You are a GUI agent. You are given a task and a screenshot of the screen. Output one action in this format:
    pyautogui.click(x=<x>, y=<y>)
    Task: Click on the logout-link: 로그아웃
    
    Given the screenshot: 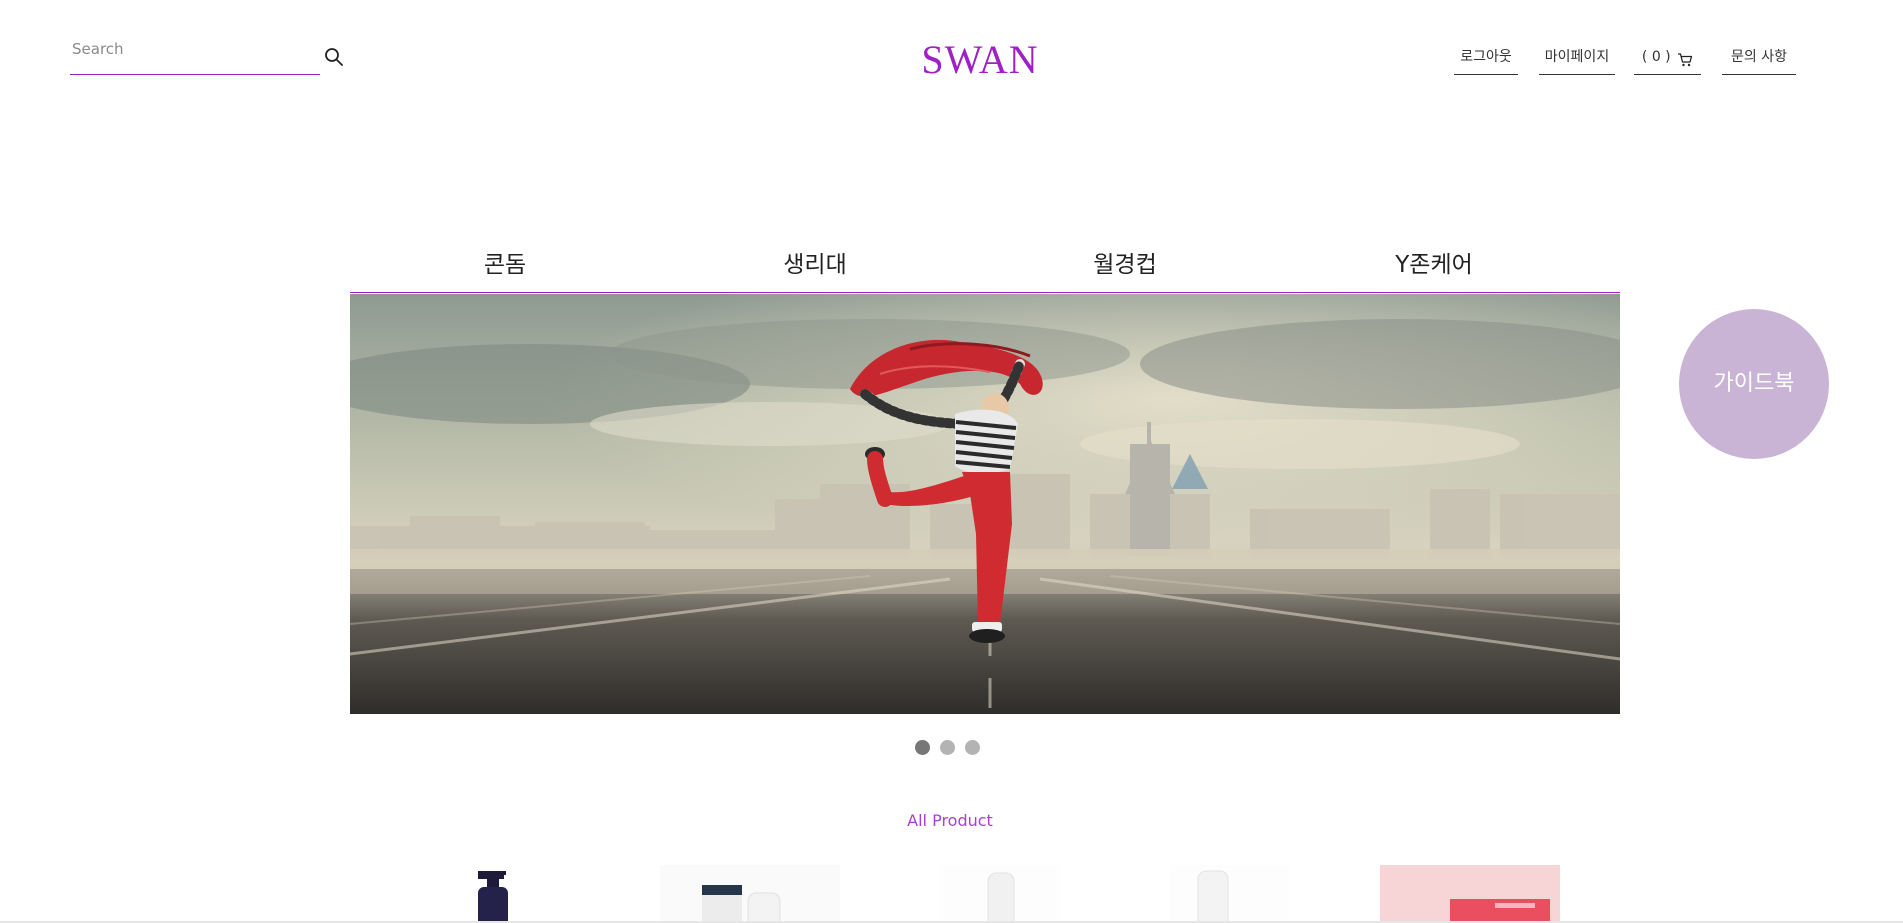 What is the action you would take?
    pyautogui.click(x=1486, y=59)
    